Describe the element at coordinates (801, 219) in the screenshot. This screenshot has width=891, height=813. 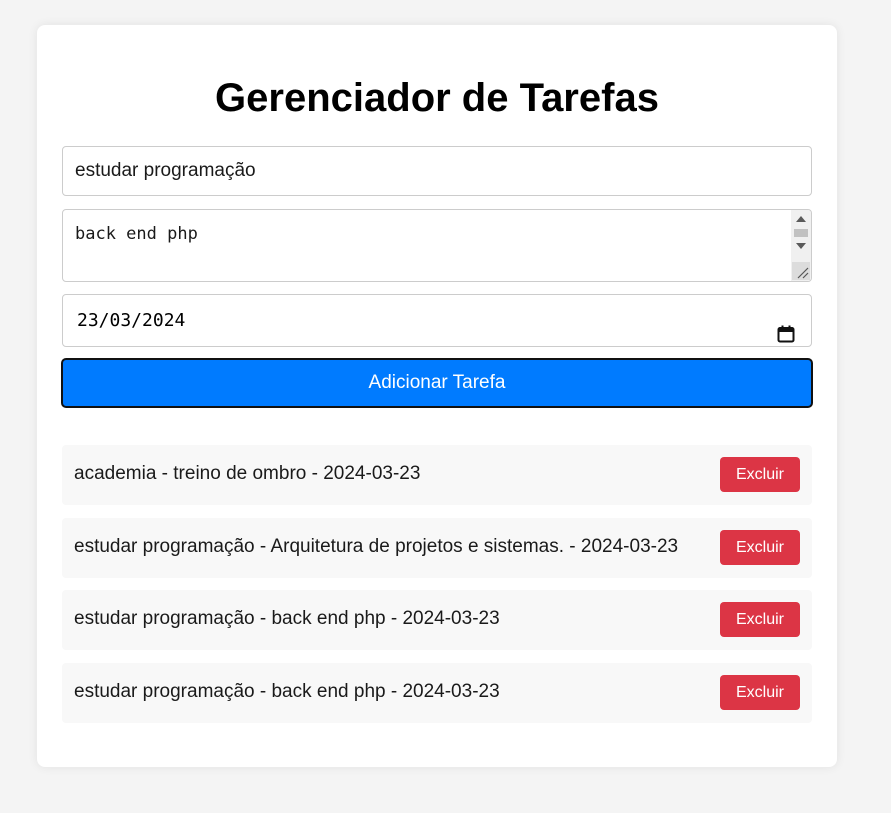
I see `scroll-up-arrow-icon` at that location.